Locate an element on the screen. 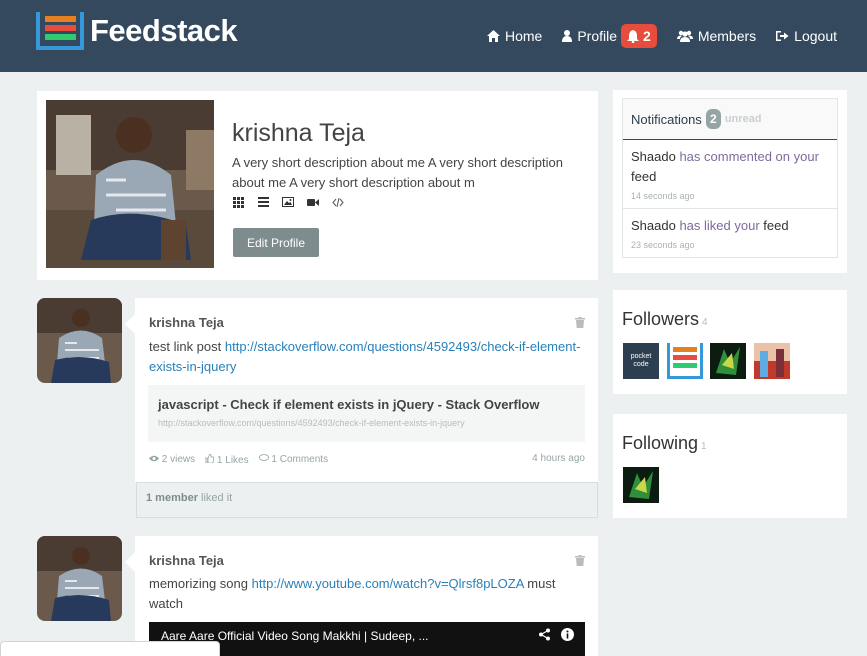 This screenshot has height=656, width=867. post-timestamp: 4 hours ago is located at coordinates (558, 458).